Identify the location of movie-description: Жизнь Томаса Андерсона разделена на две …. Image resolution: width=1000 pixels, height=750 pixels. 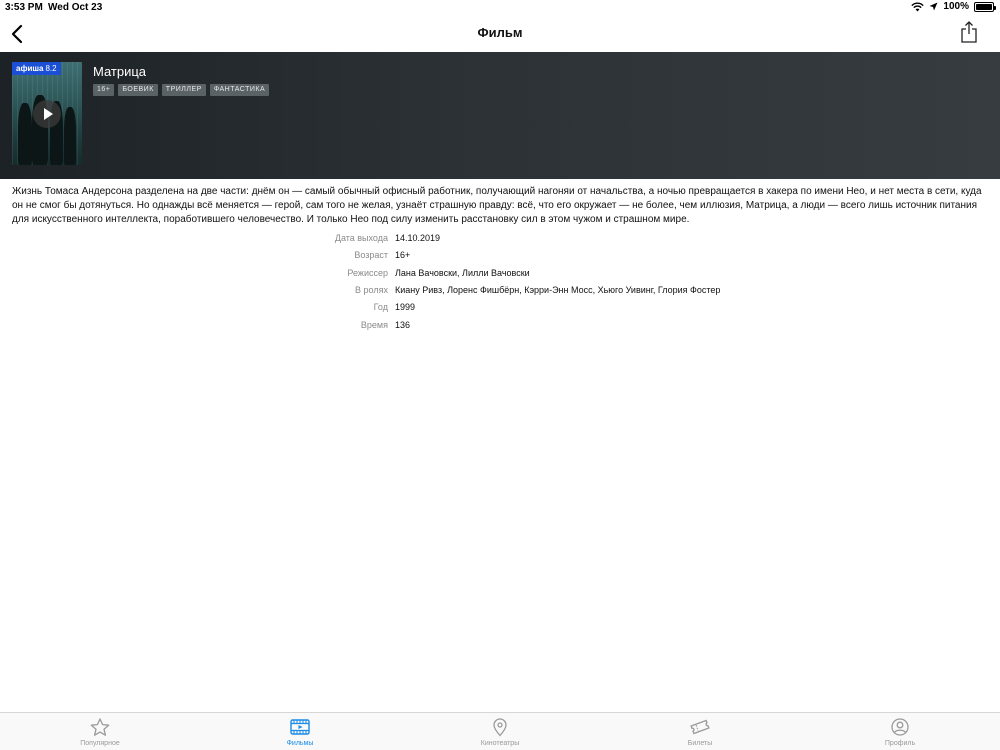
(497, 205).